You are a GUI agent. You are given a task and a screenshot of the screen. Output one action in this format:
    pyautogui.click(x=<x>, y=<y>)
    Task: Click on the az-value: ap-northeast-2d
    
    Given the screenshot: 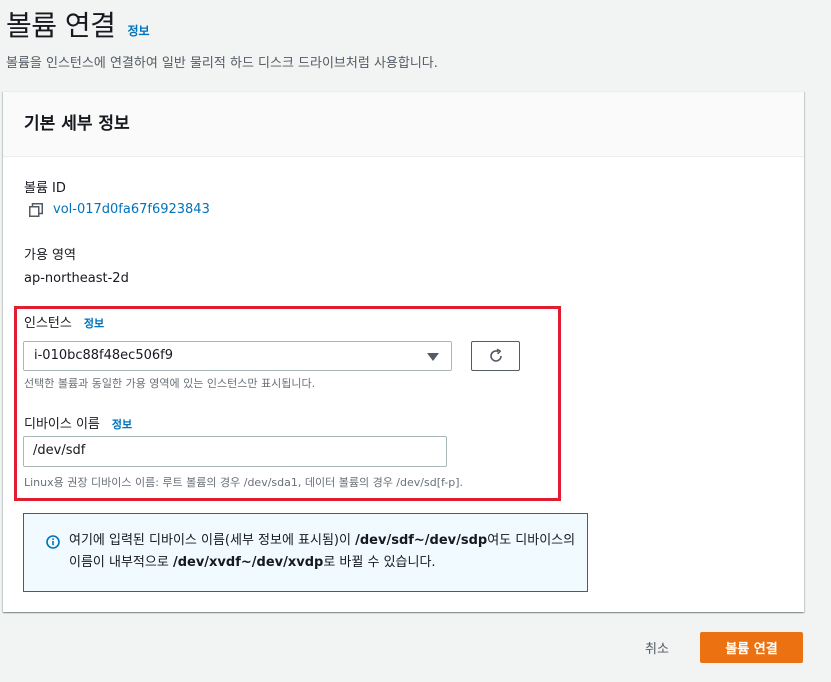 What is the action you would take?
    pyautogui.click(x=76, y=278)
    